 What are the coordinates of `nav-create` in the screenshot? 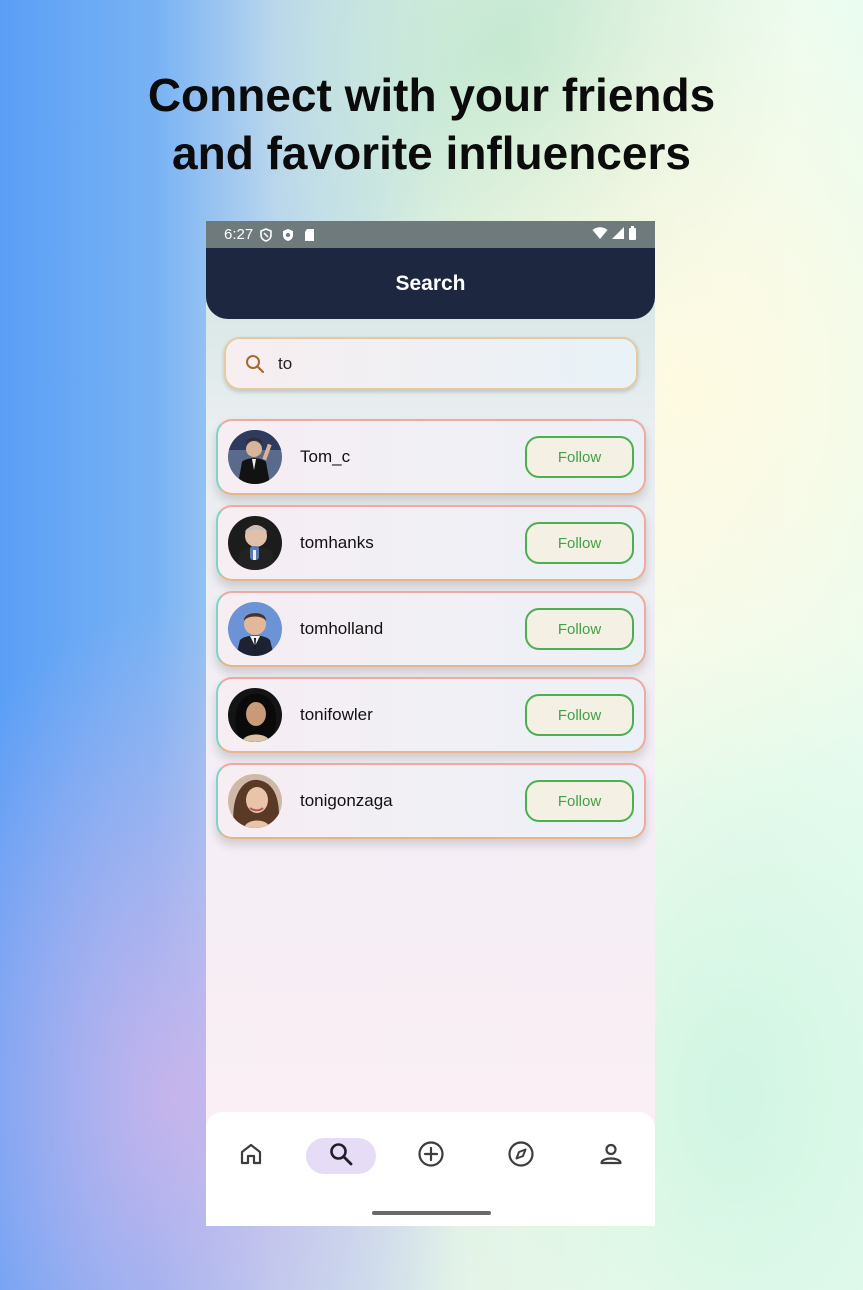 It's located at (431, 1156).